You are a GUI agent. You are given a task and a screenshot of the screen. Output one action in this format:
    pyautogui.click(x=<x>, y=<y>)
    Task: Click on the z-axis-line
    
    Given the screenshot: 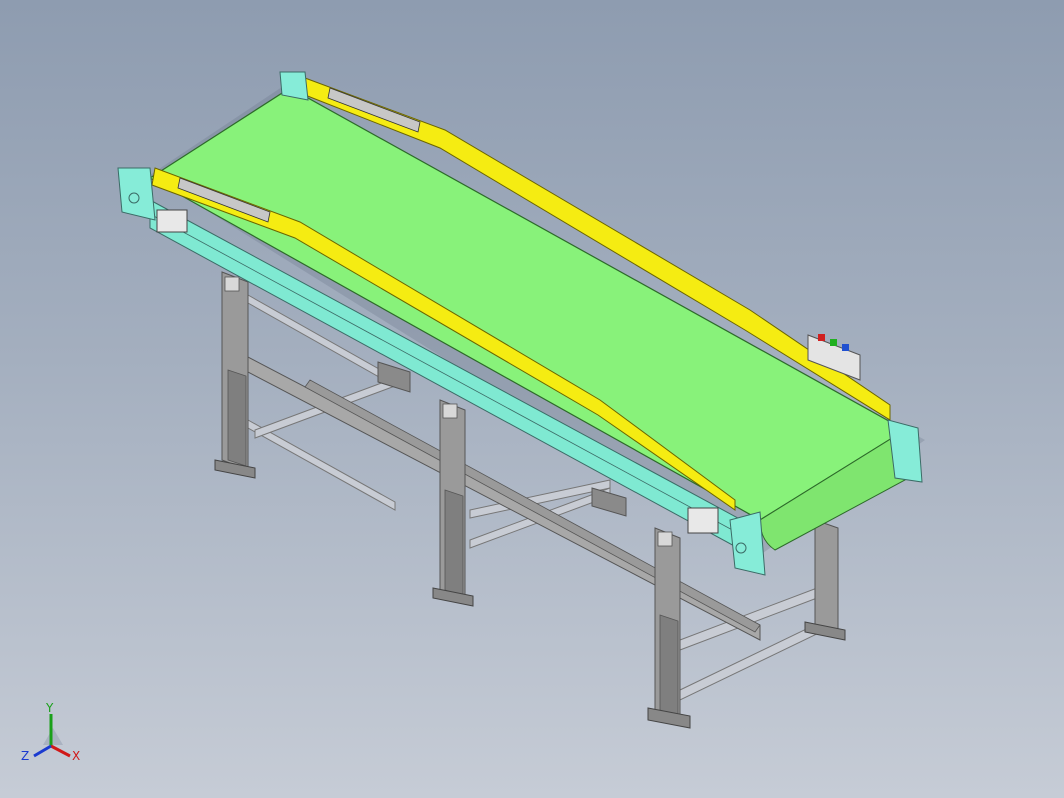 What is the action you would take?
    pyautogui.click(x=42, y=751)
    